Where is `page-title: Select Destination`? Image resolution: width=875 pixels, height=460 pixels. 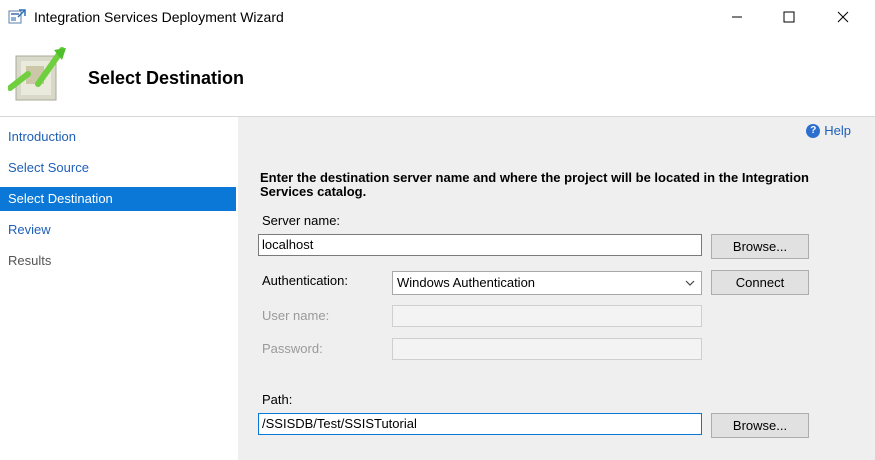 page-title: Select Destination is located at coordinates (166, 78).